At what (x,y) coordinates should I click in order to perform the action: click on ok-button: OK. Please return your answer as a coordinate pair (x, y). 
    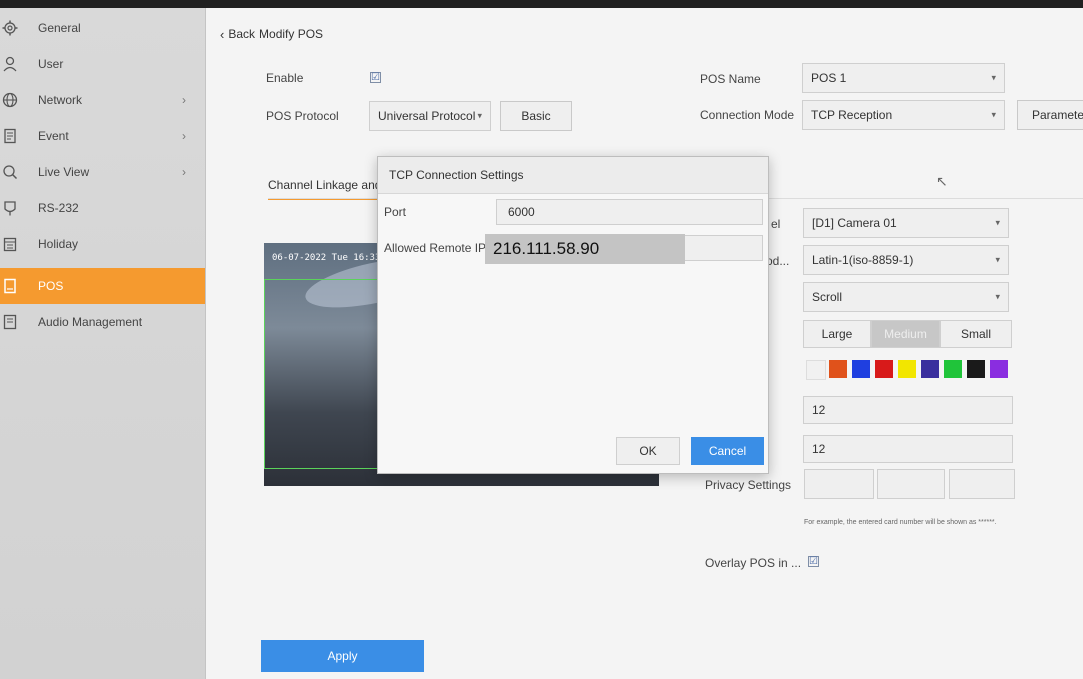
    Looking at the image, I should click on (648, 451).